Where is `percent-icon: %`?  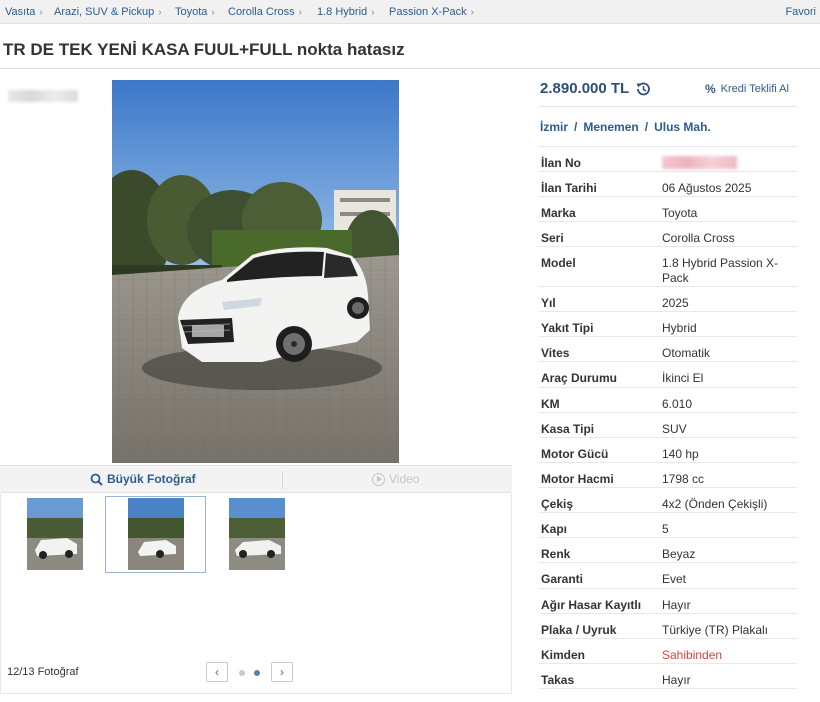
percent-icon: % is located at coordinates (710, 89).